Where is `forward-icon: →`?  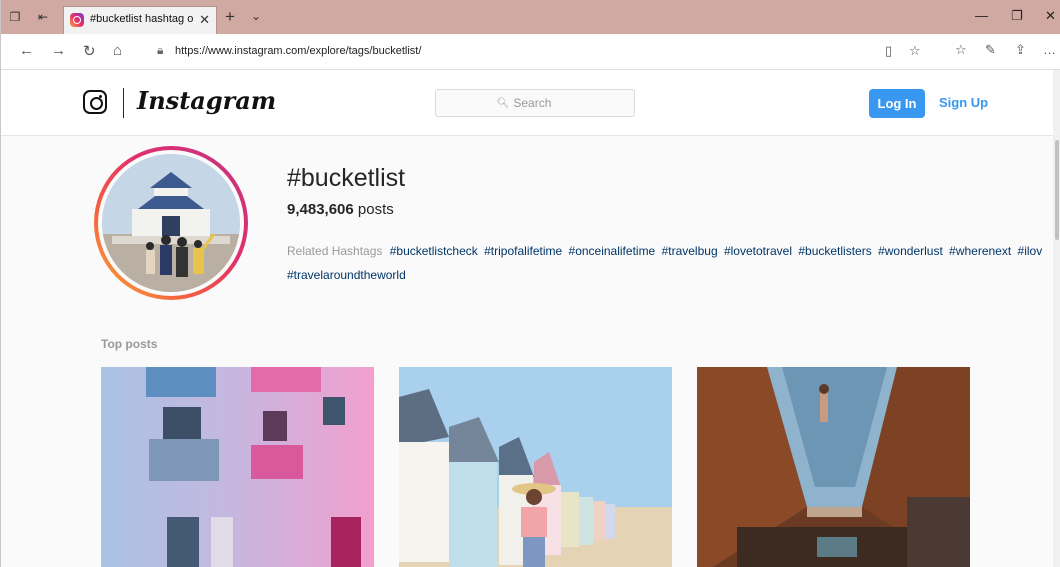 forward-icon: → is located at coordinates (58, 50).